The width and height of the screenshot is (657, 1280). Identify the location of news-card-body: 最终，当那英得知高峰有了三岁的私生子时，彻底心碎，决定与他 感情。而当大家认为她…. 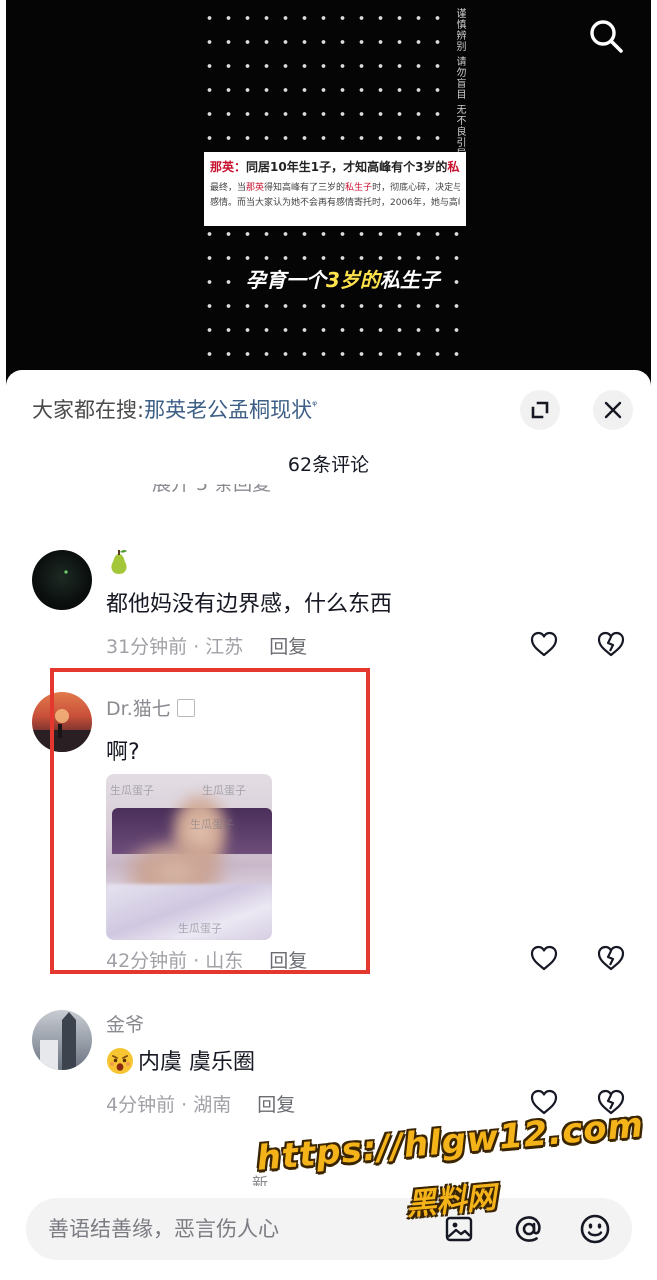
(335, 195).